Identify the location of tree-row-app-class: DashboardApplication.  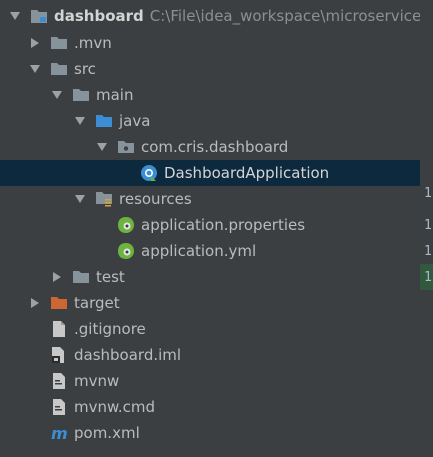
(210, 173).